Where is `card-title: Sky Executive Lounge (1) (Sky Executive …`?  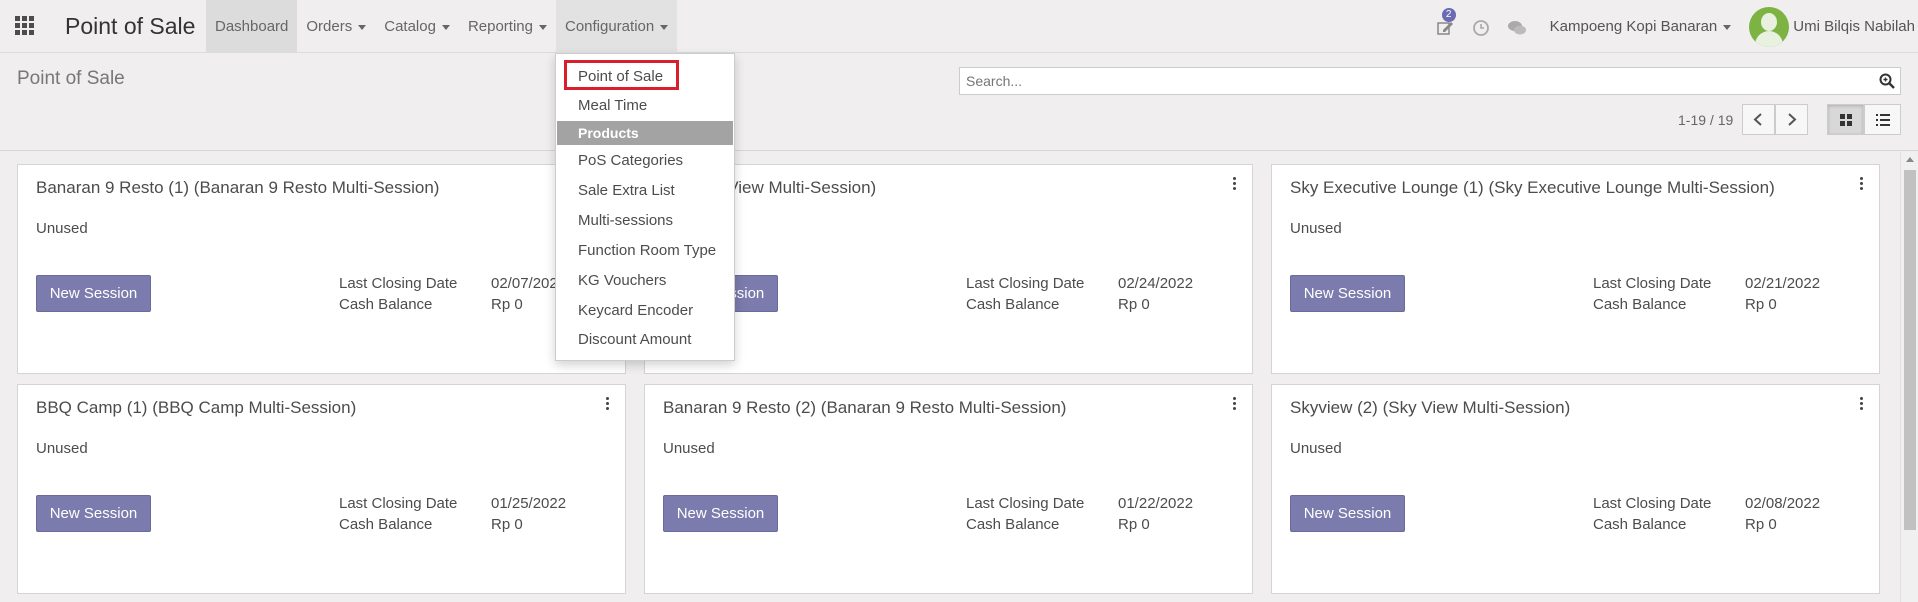
card-title: Sky Executive Lounge (1) (Sky Executive … is located at coordinates (1532, 187).